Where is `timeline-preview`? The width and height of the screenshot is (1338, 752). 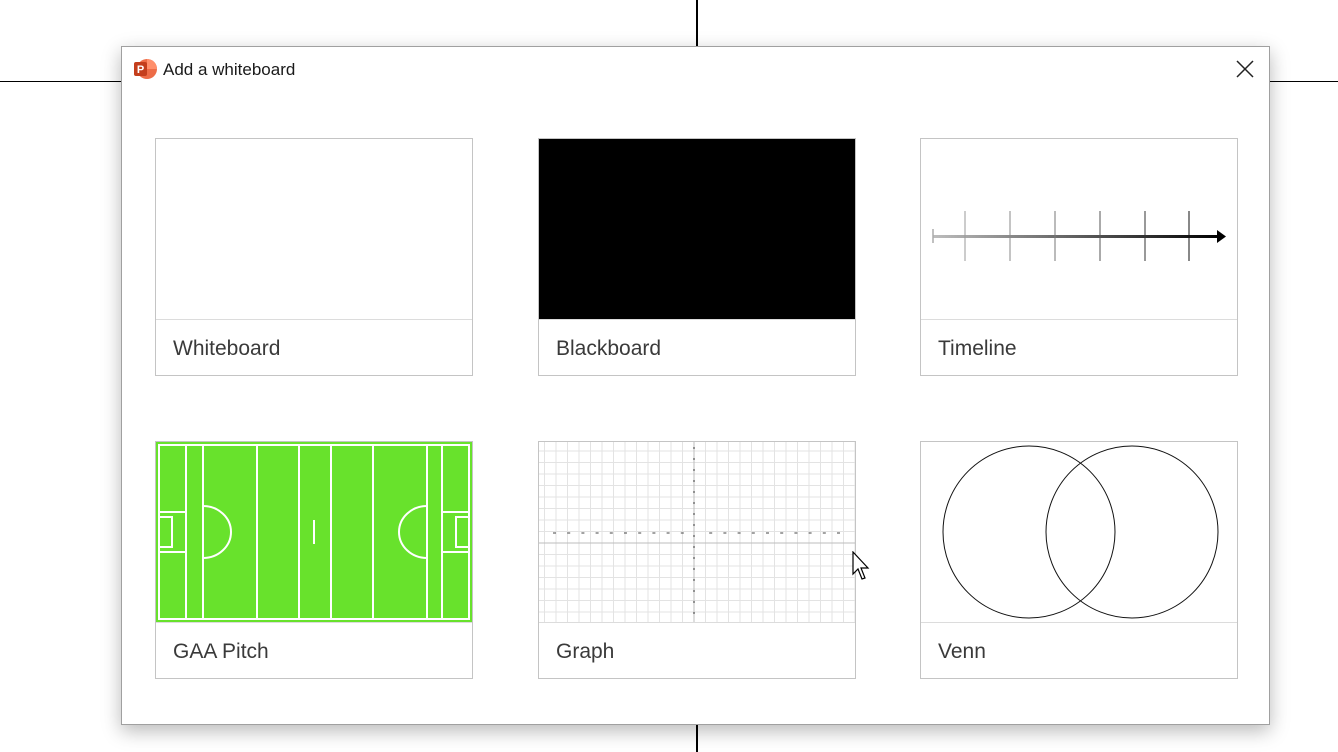
timeline-preview is located at coordinates (1079, 236).